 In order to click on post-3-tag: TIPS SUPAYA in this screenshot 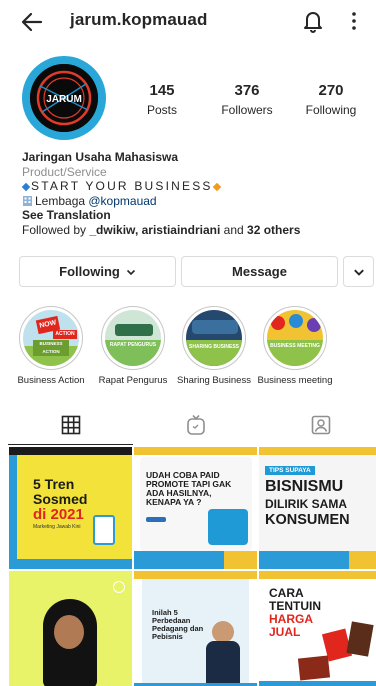, I will do `click(290, 470)`.